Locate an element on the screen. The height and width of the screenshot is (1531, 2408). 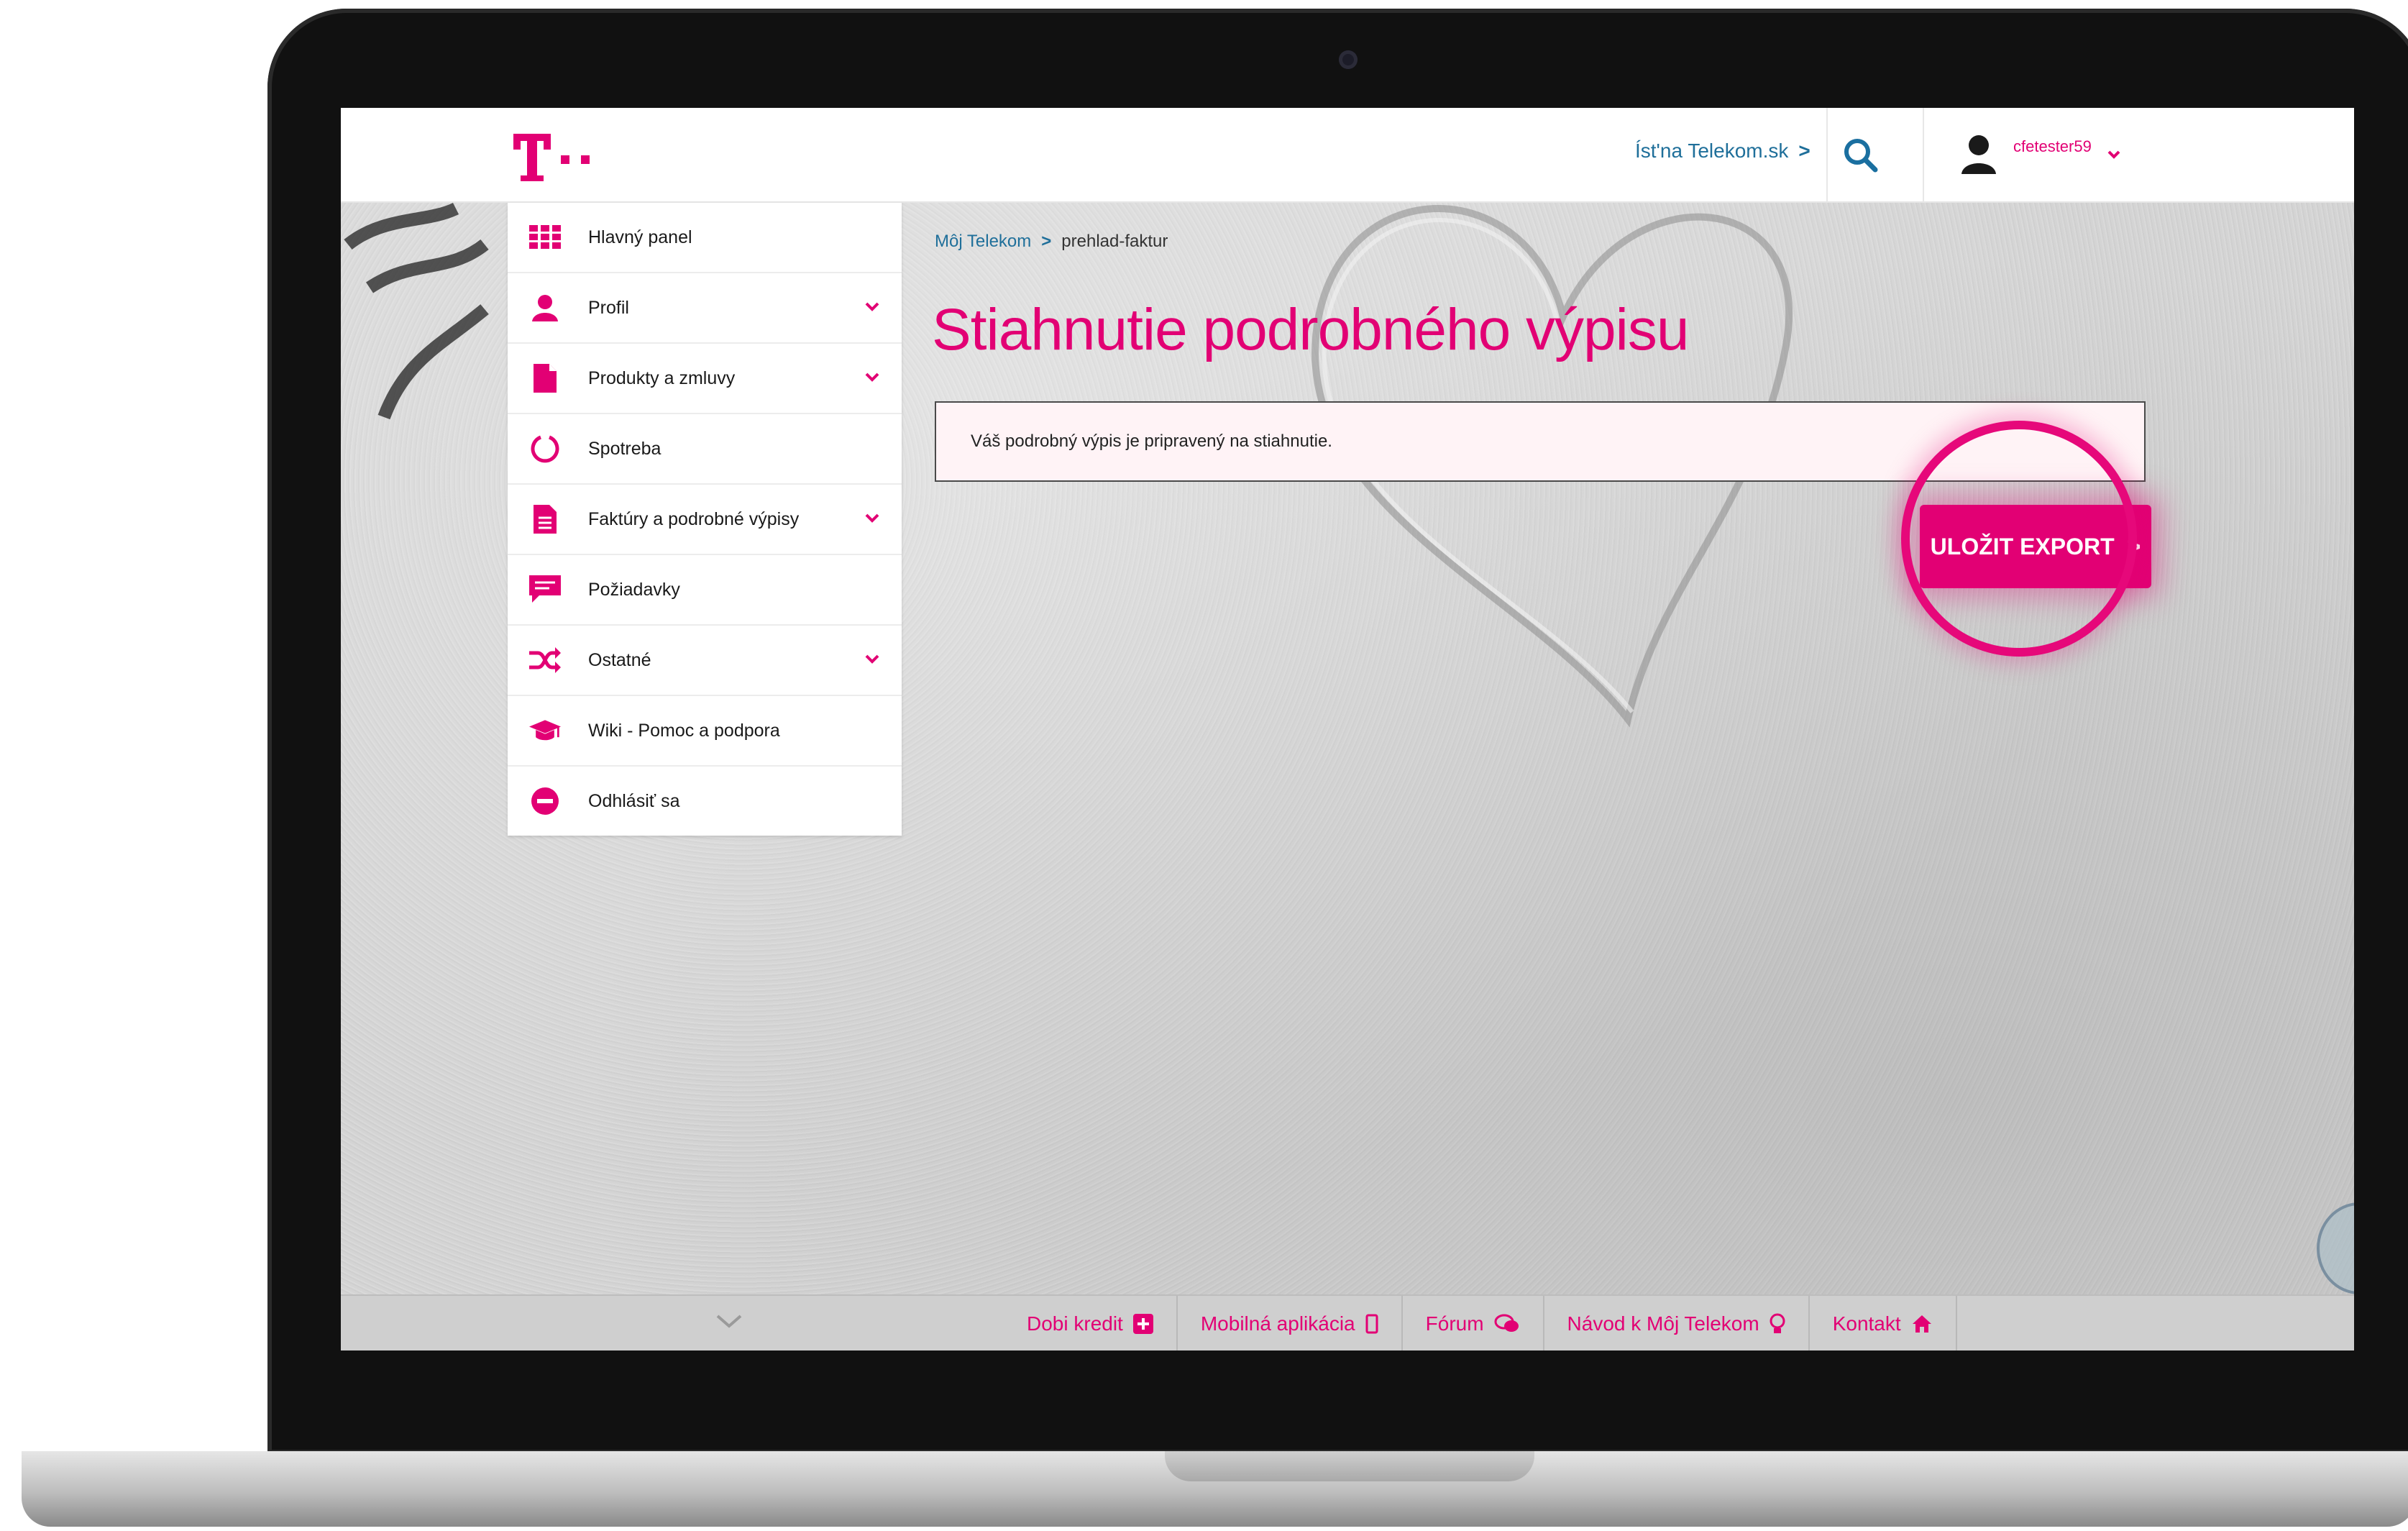
user-icon is located at coordinates (545, 307).